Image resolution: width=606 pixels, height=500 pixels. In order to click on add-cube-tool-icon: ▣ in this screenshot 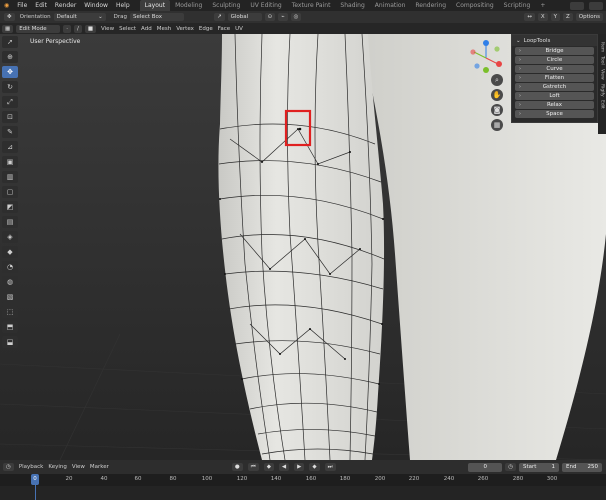, I will do `click(10, 162)`.